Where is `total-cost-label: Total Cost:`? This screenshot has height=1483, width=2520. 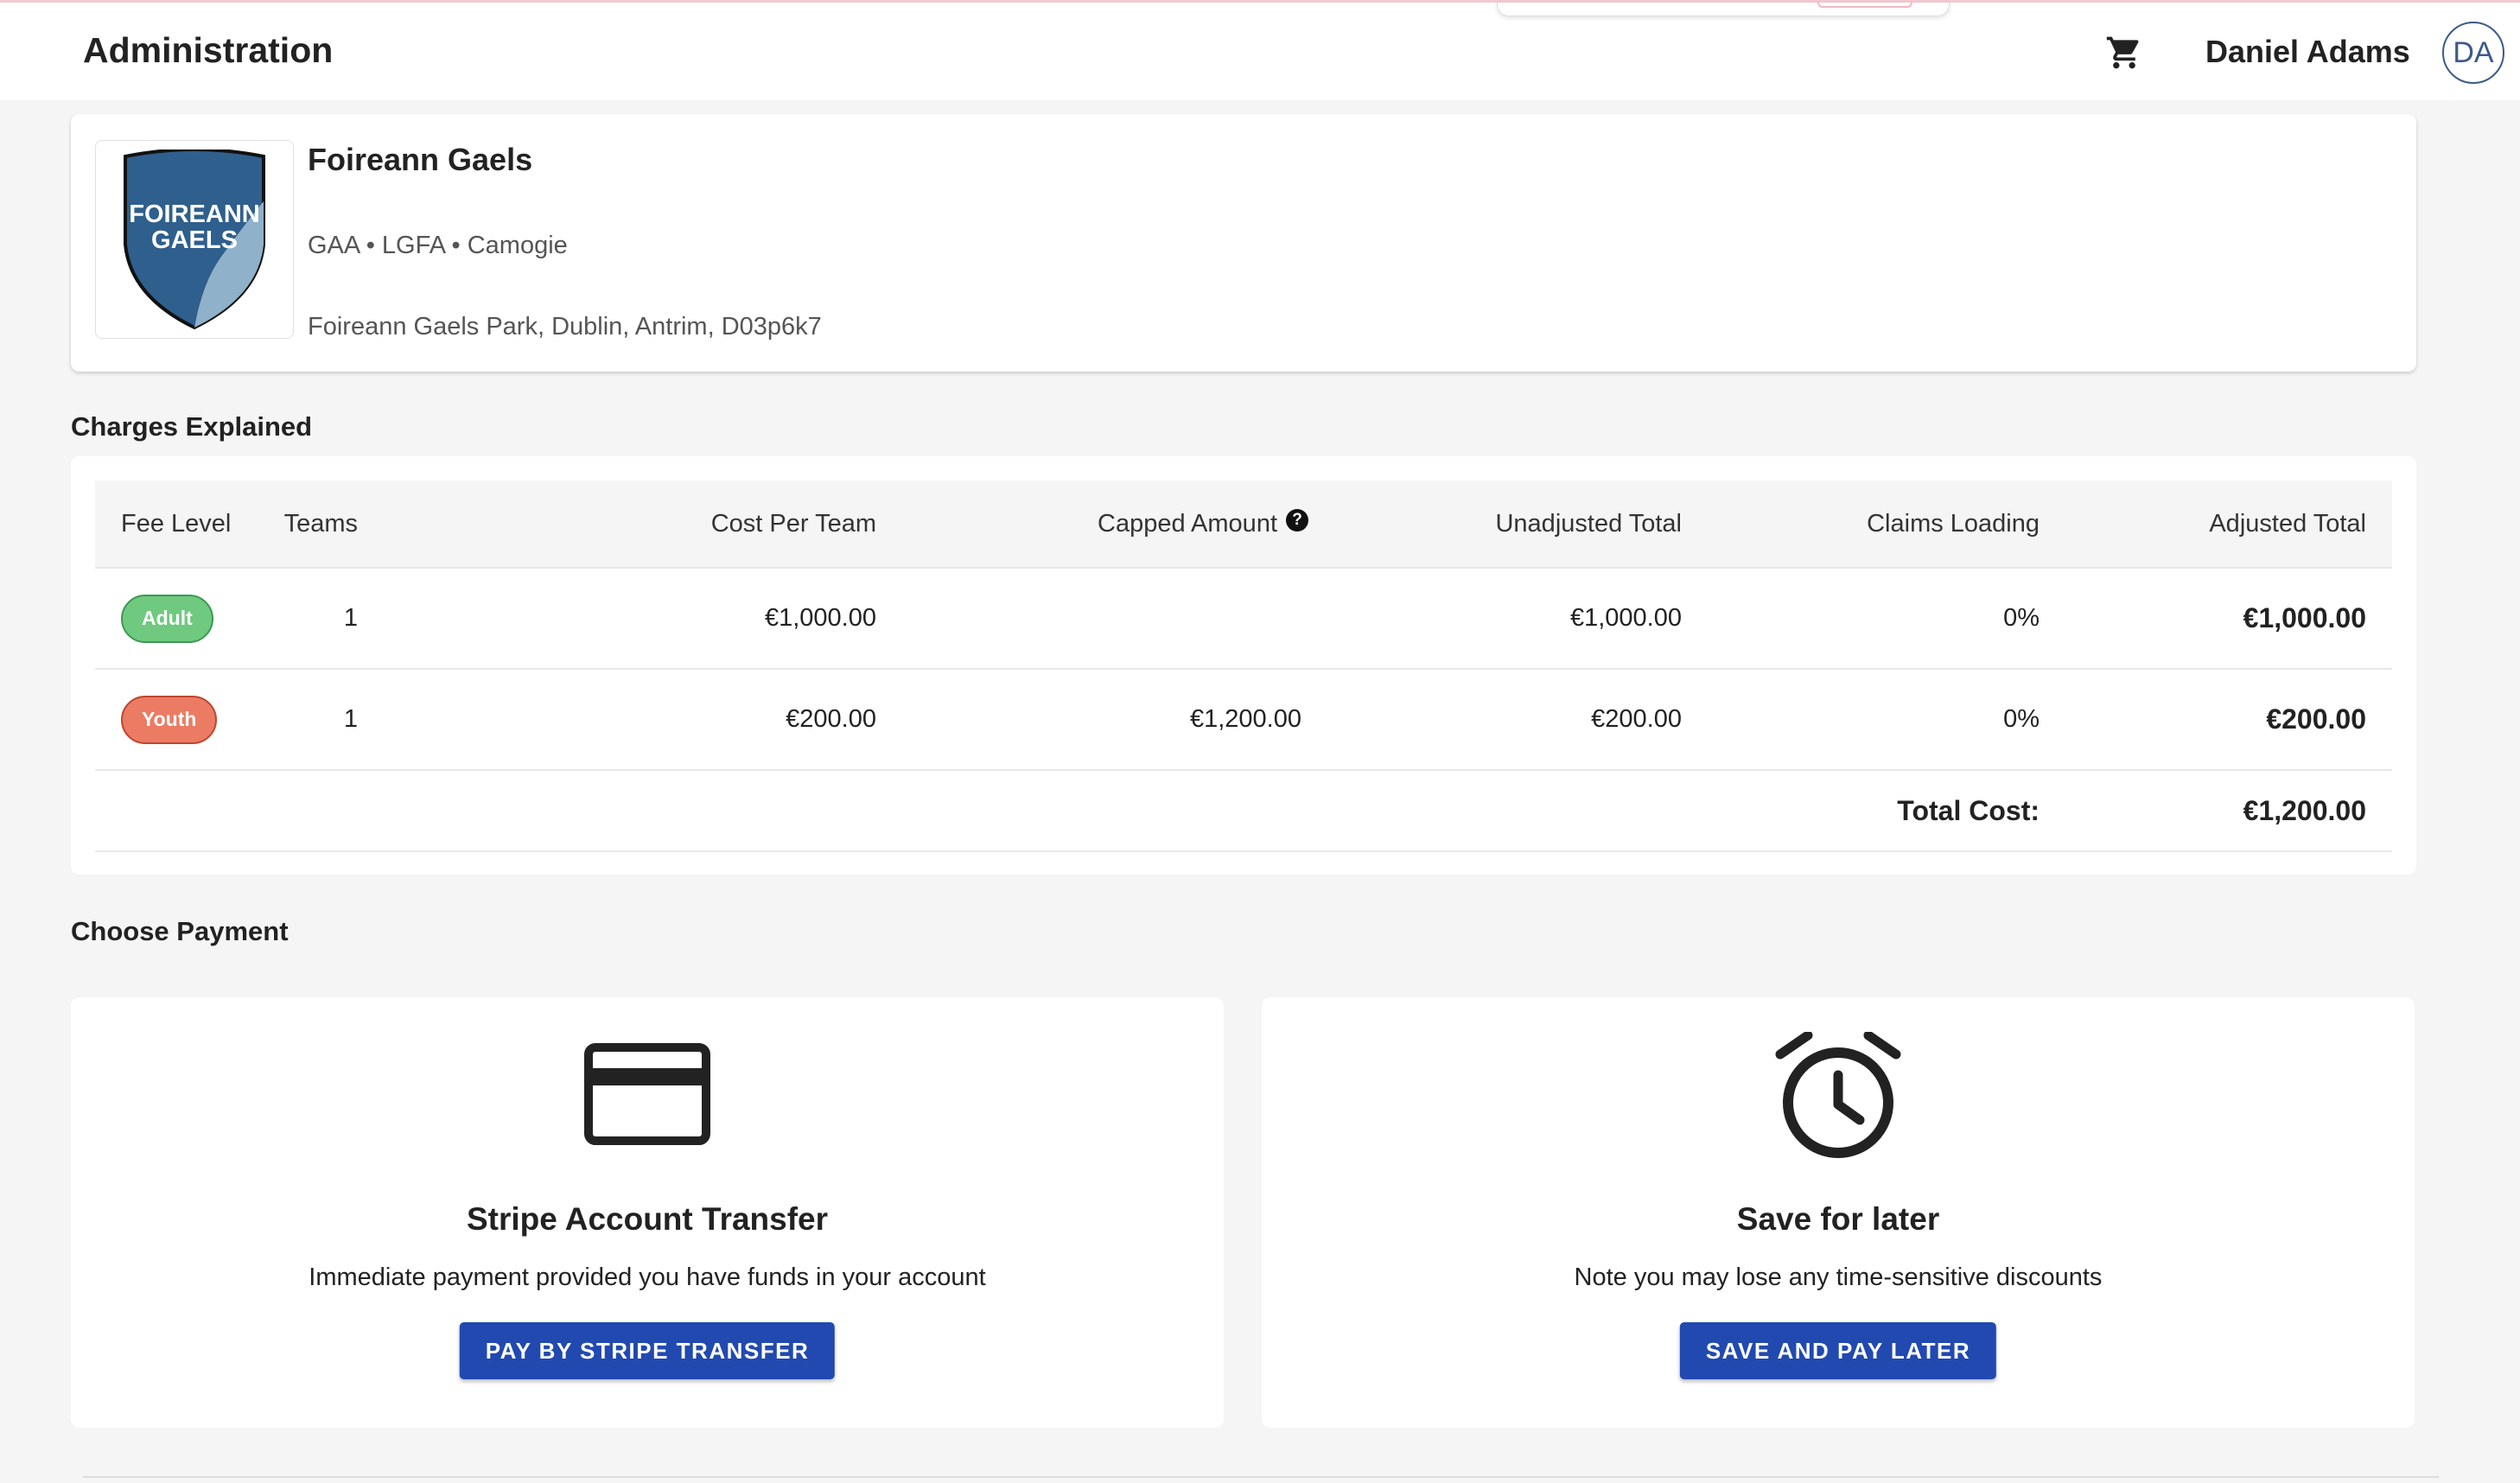 total-cost-label: Total Cost: is located at coordinates (1968, 810).